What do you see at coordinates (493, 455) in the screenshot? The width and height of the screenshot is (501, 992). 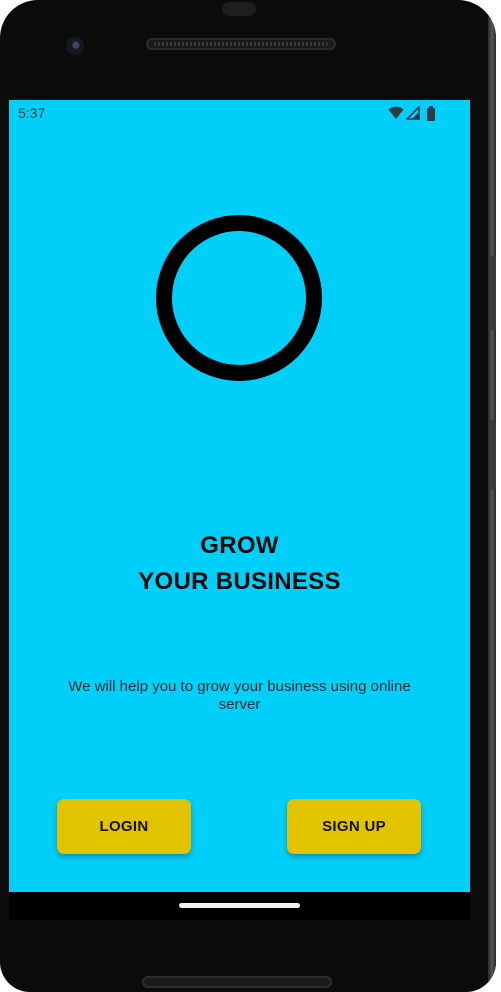 I see `power-button` at bounding box center [493, 455].